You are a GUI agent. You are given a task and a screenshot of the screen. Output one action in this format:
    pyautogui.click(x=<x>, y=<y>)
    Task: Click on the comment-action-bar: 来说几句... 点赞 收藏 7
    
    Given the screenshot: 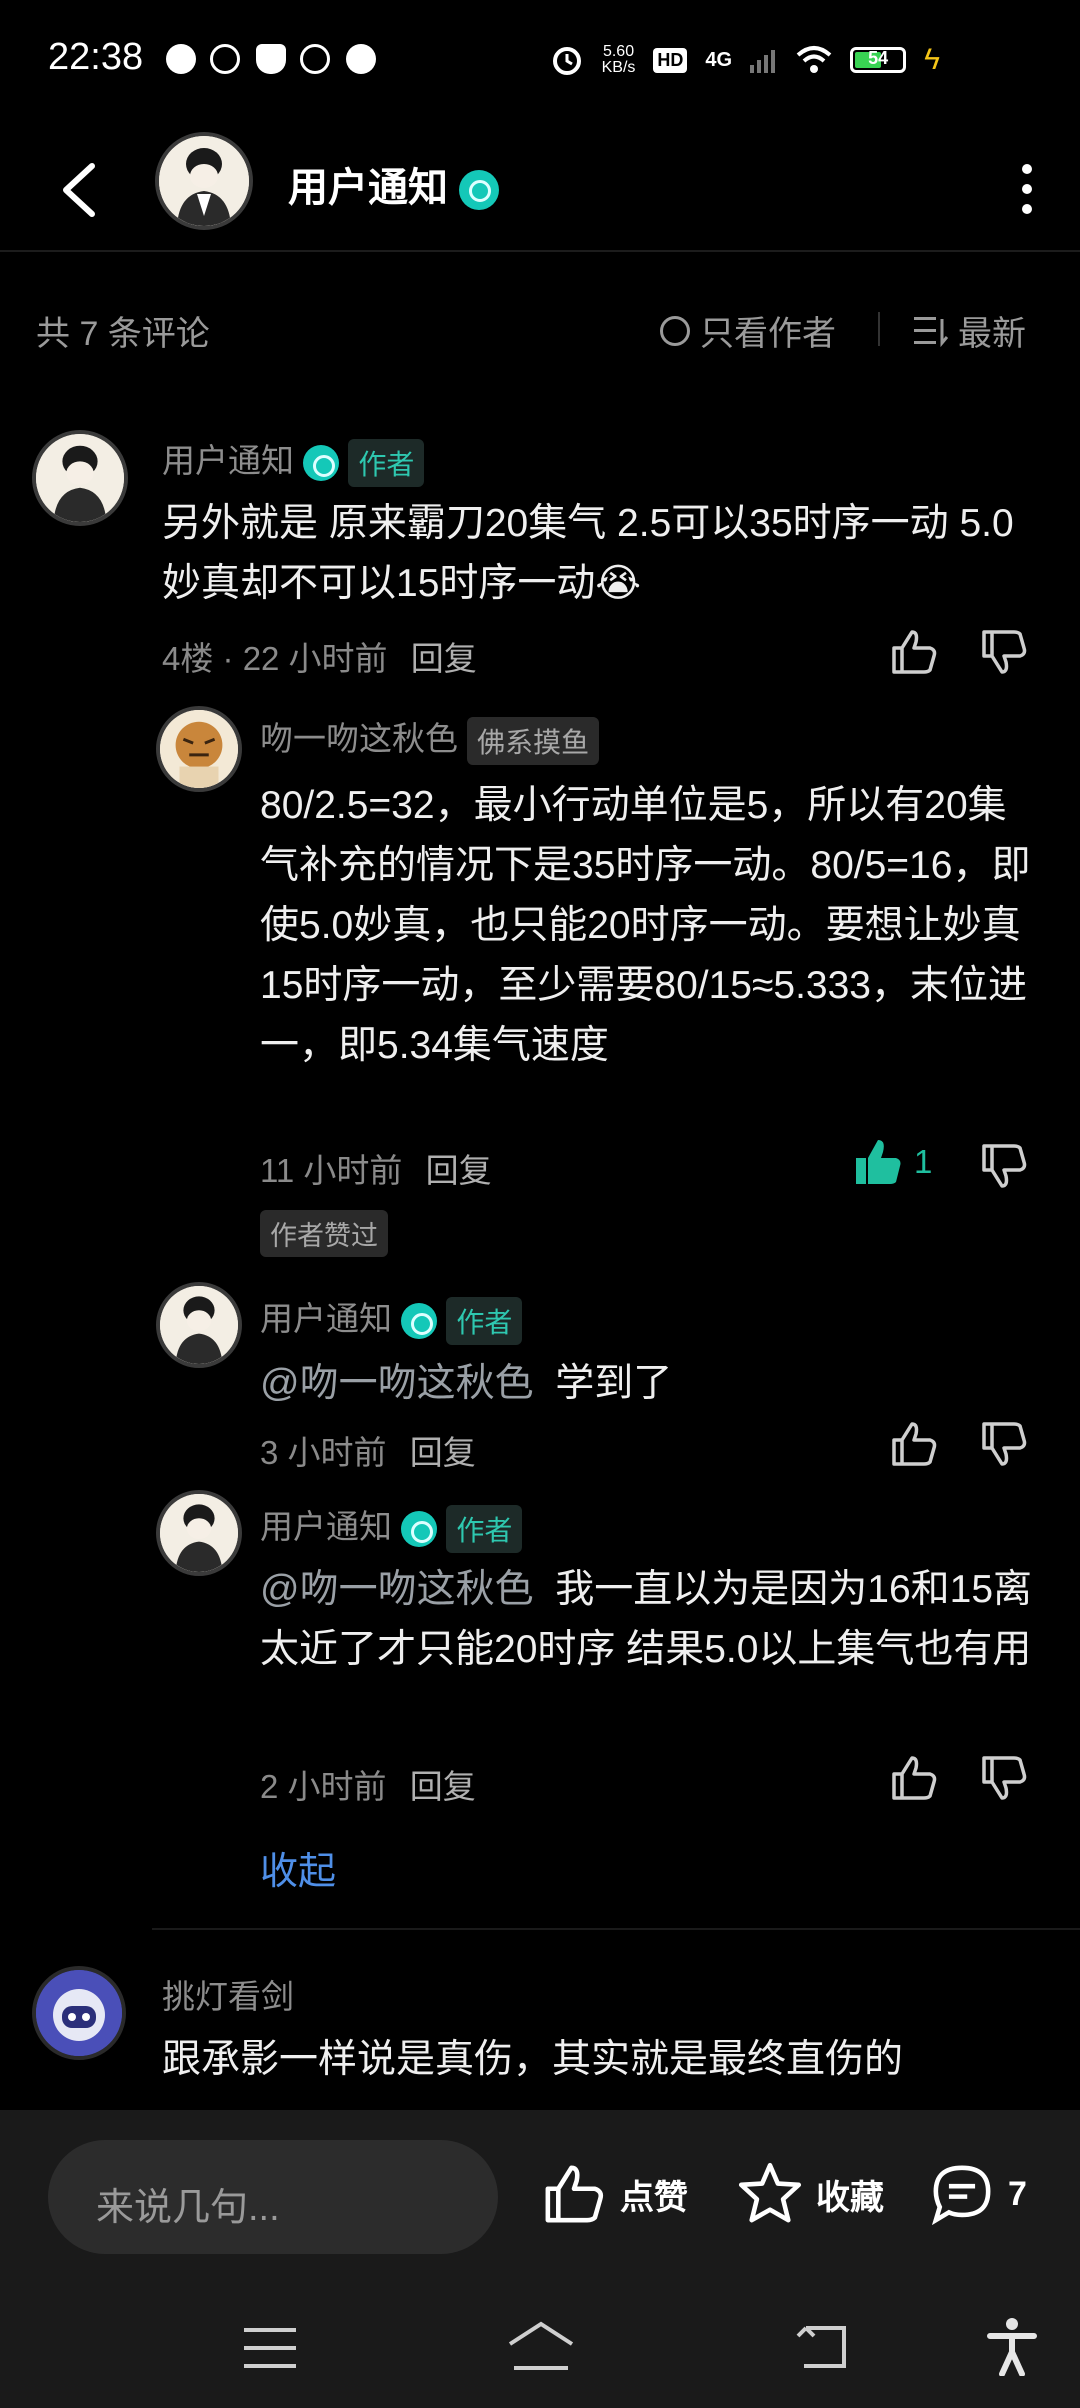 What is the action you would take?
    pyautogui.click(x=540, y=2200)
    